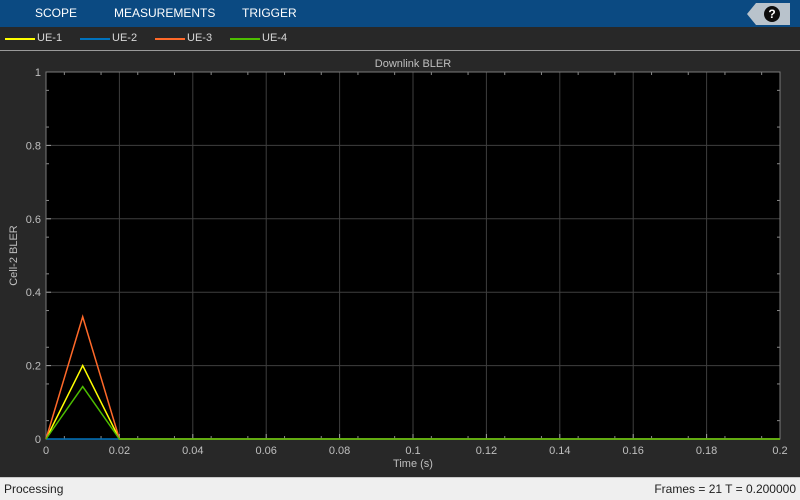  I want to click on legend: UE-1 UE-2 UE-3 UE-4, so click(400, 38).